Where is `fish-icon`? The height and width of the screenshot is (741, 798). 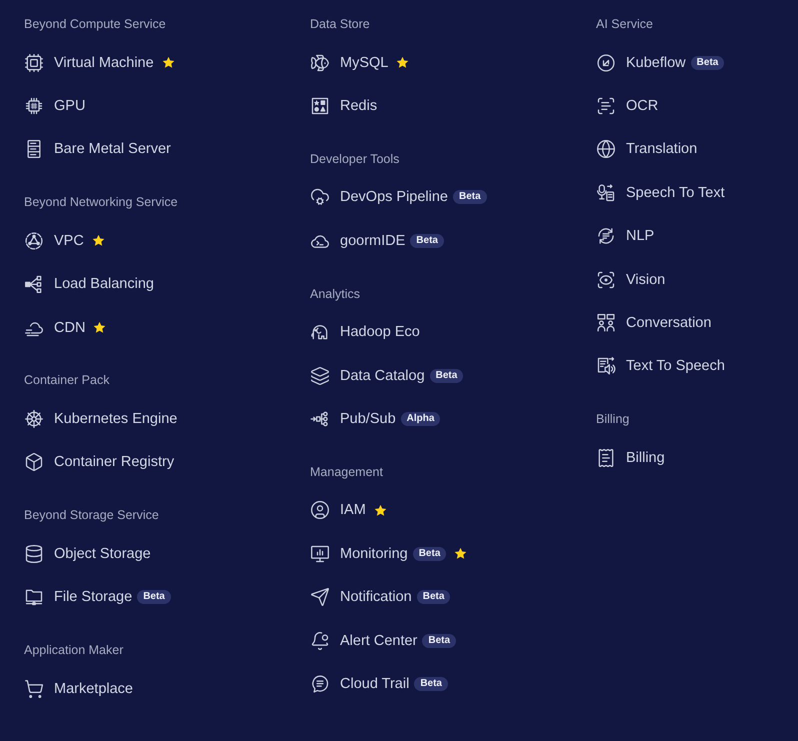
fish-icon is located at coordinates (320, 62).